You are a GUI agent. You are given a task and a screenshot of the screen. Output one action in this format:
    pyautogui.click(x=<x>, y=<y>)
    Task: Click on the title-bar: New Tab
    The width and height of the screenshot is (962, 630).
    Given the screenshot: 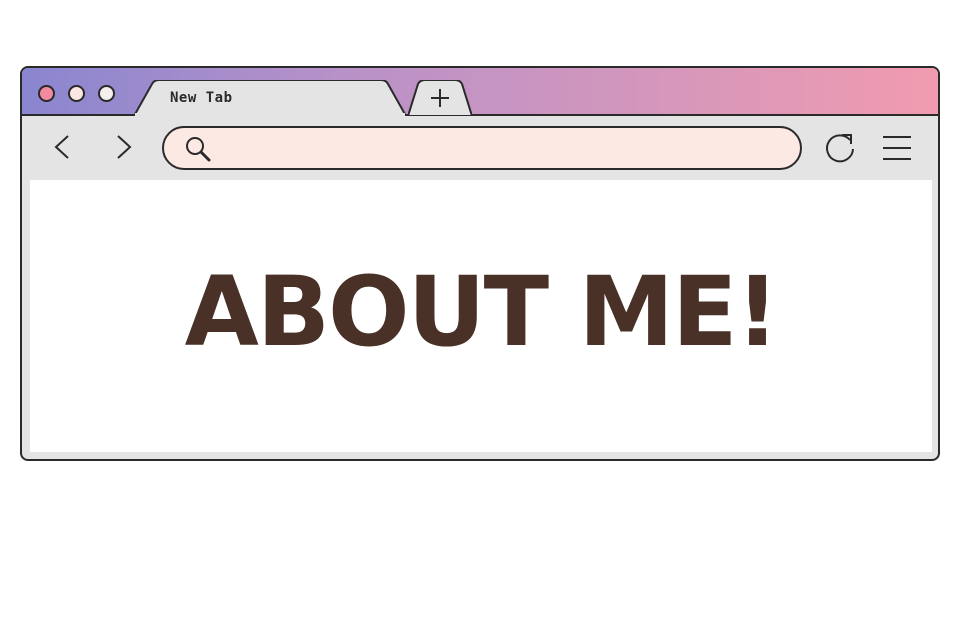 What is the action you would take?
    pyautogui.click(x=480, y=92)
    